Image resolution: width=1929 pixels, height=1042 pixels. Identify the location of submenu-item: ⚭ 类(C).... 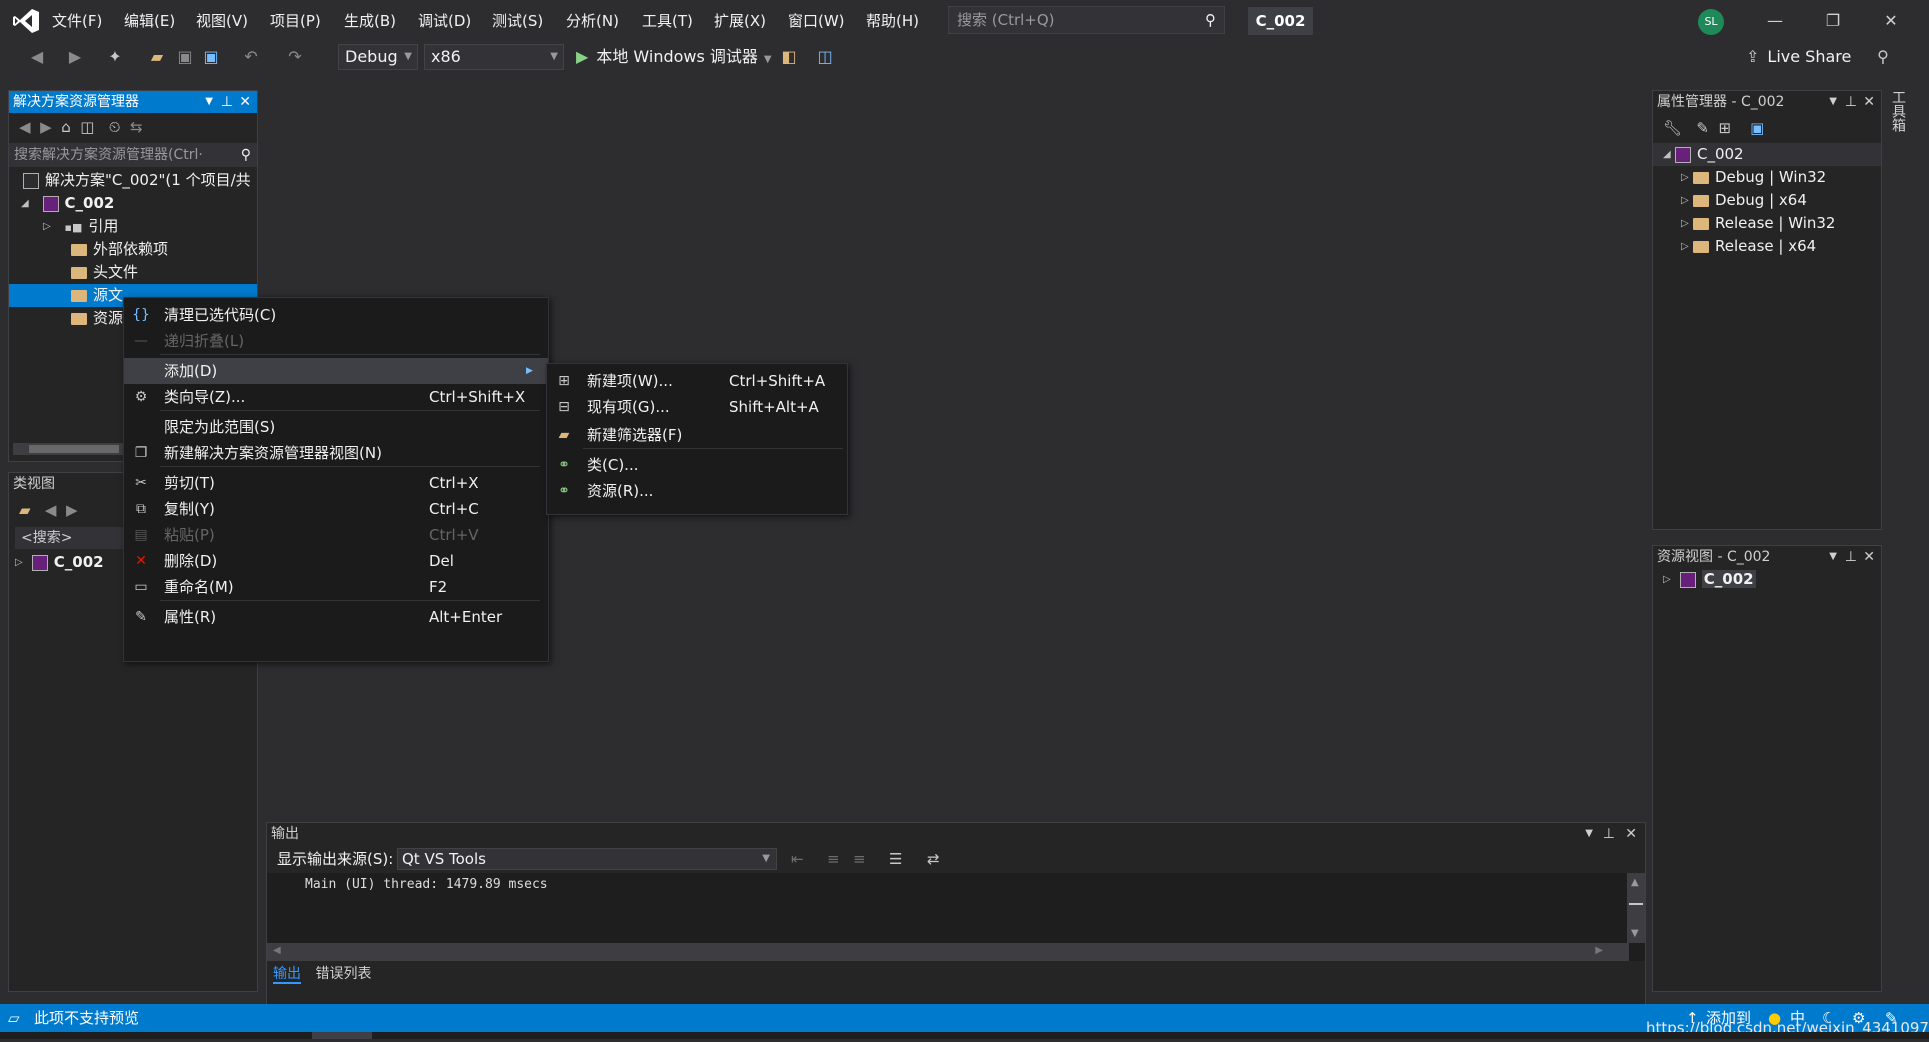
(697, 465).